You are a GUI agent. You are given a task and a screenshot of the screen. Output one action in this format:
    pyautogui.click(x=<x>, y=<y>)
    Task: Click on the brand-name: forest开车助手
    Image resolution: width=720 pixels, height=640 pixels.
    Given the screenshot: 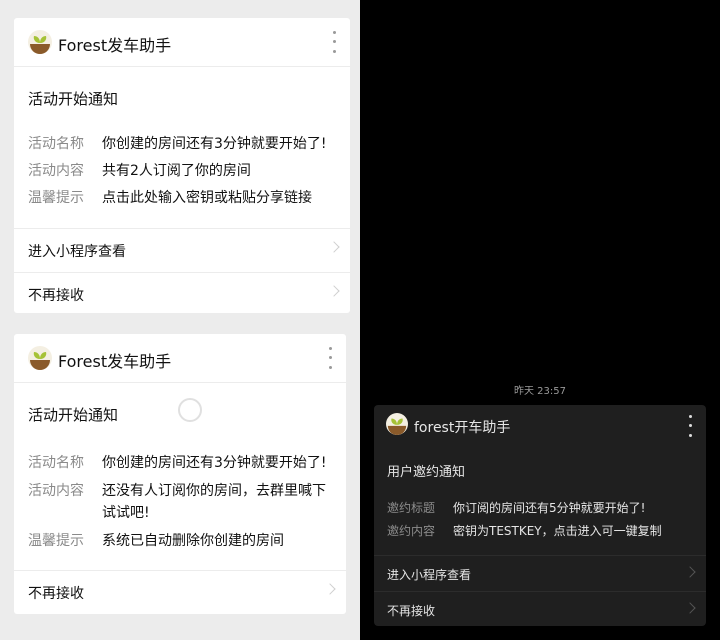 What is the action you would take?
    pyautogui.click(x=462, y=428)
    